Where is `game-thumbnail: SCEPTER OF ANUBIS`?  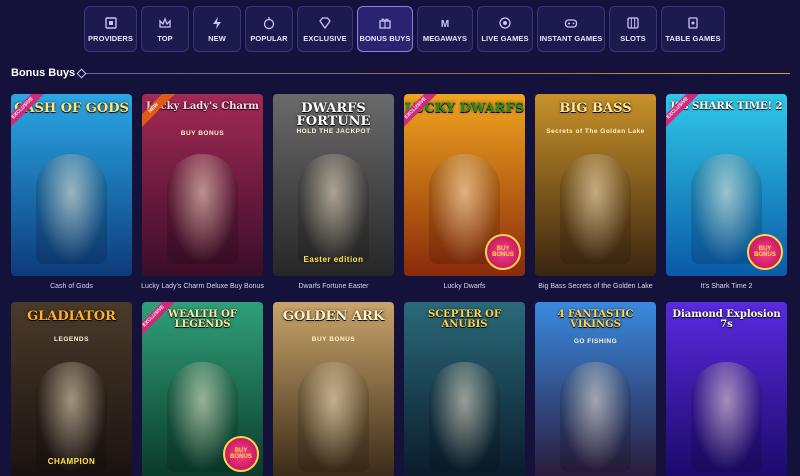
game-thumbnail: SCEPTER OF ANUBIS is located at coordinates (464, 389).